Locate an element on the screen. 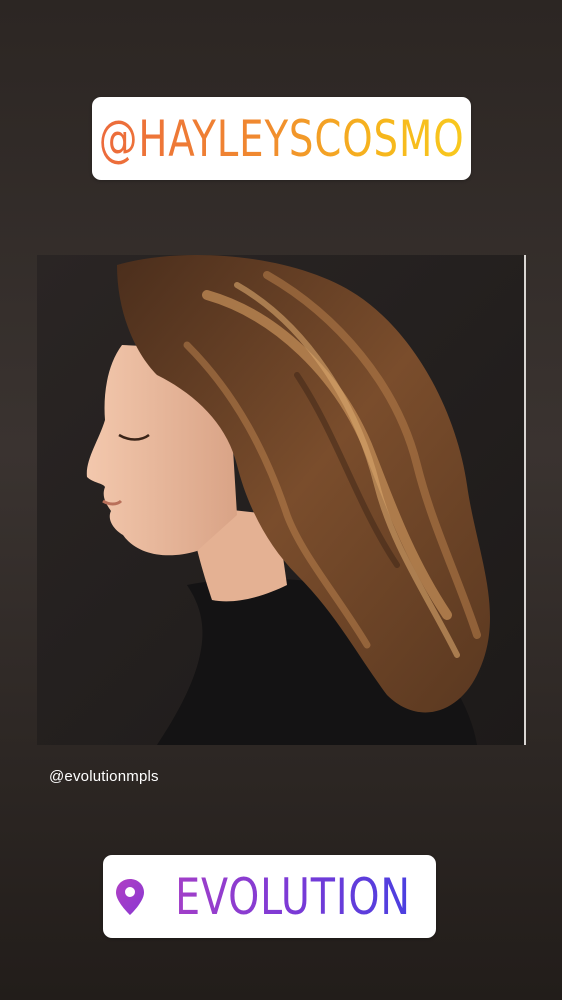 This screenshot has height=1000, width=562. mention-text: @HAYLEYSCOSMO is located at coordinates (281, 138).